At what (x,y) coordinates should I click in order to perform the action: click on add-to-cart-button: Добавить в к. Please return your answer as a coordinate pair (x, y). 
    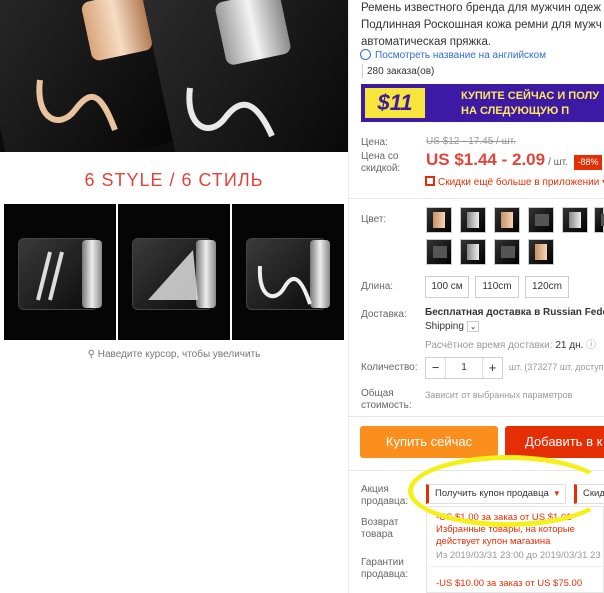
    Looking at the image, I should click on (554, 442).